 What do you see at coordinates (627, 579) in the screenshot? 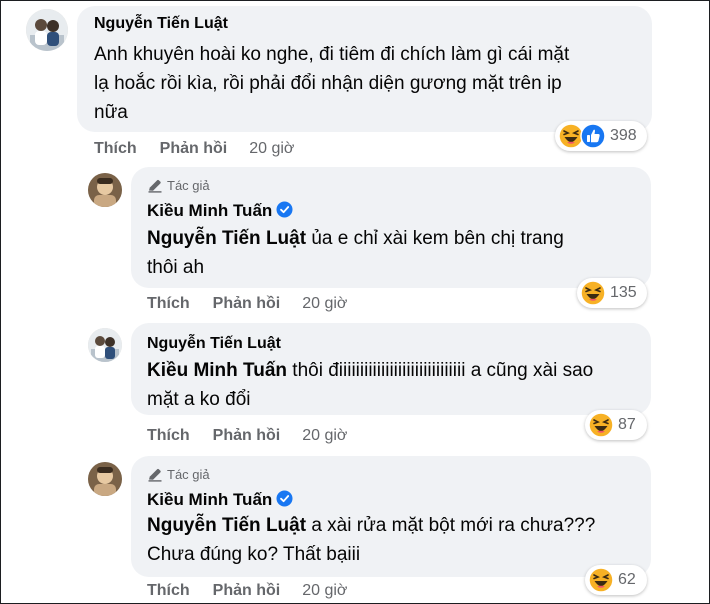
I see `reaction-count: 62` at bounding box center [627, 579].